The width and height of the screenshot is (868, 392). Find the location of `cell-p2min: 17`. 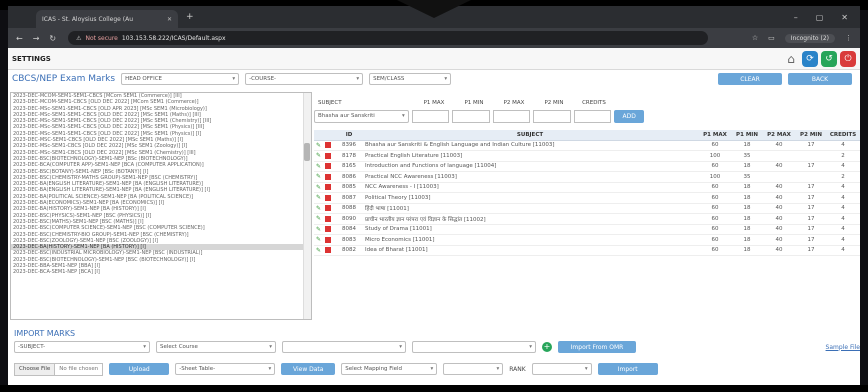

cell-p2min: 17 is located at coordinates (811, 219).